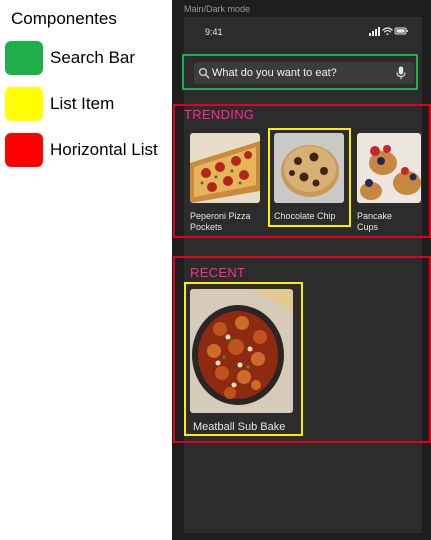 The height and width of the screenshot is (540, 431). I want to click on legend-label: Horizontal List, so click(104, 149).